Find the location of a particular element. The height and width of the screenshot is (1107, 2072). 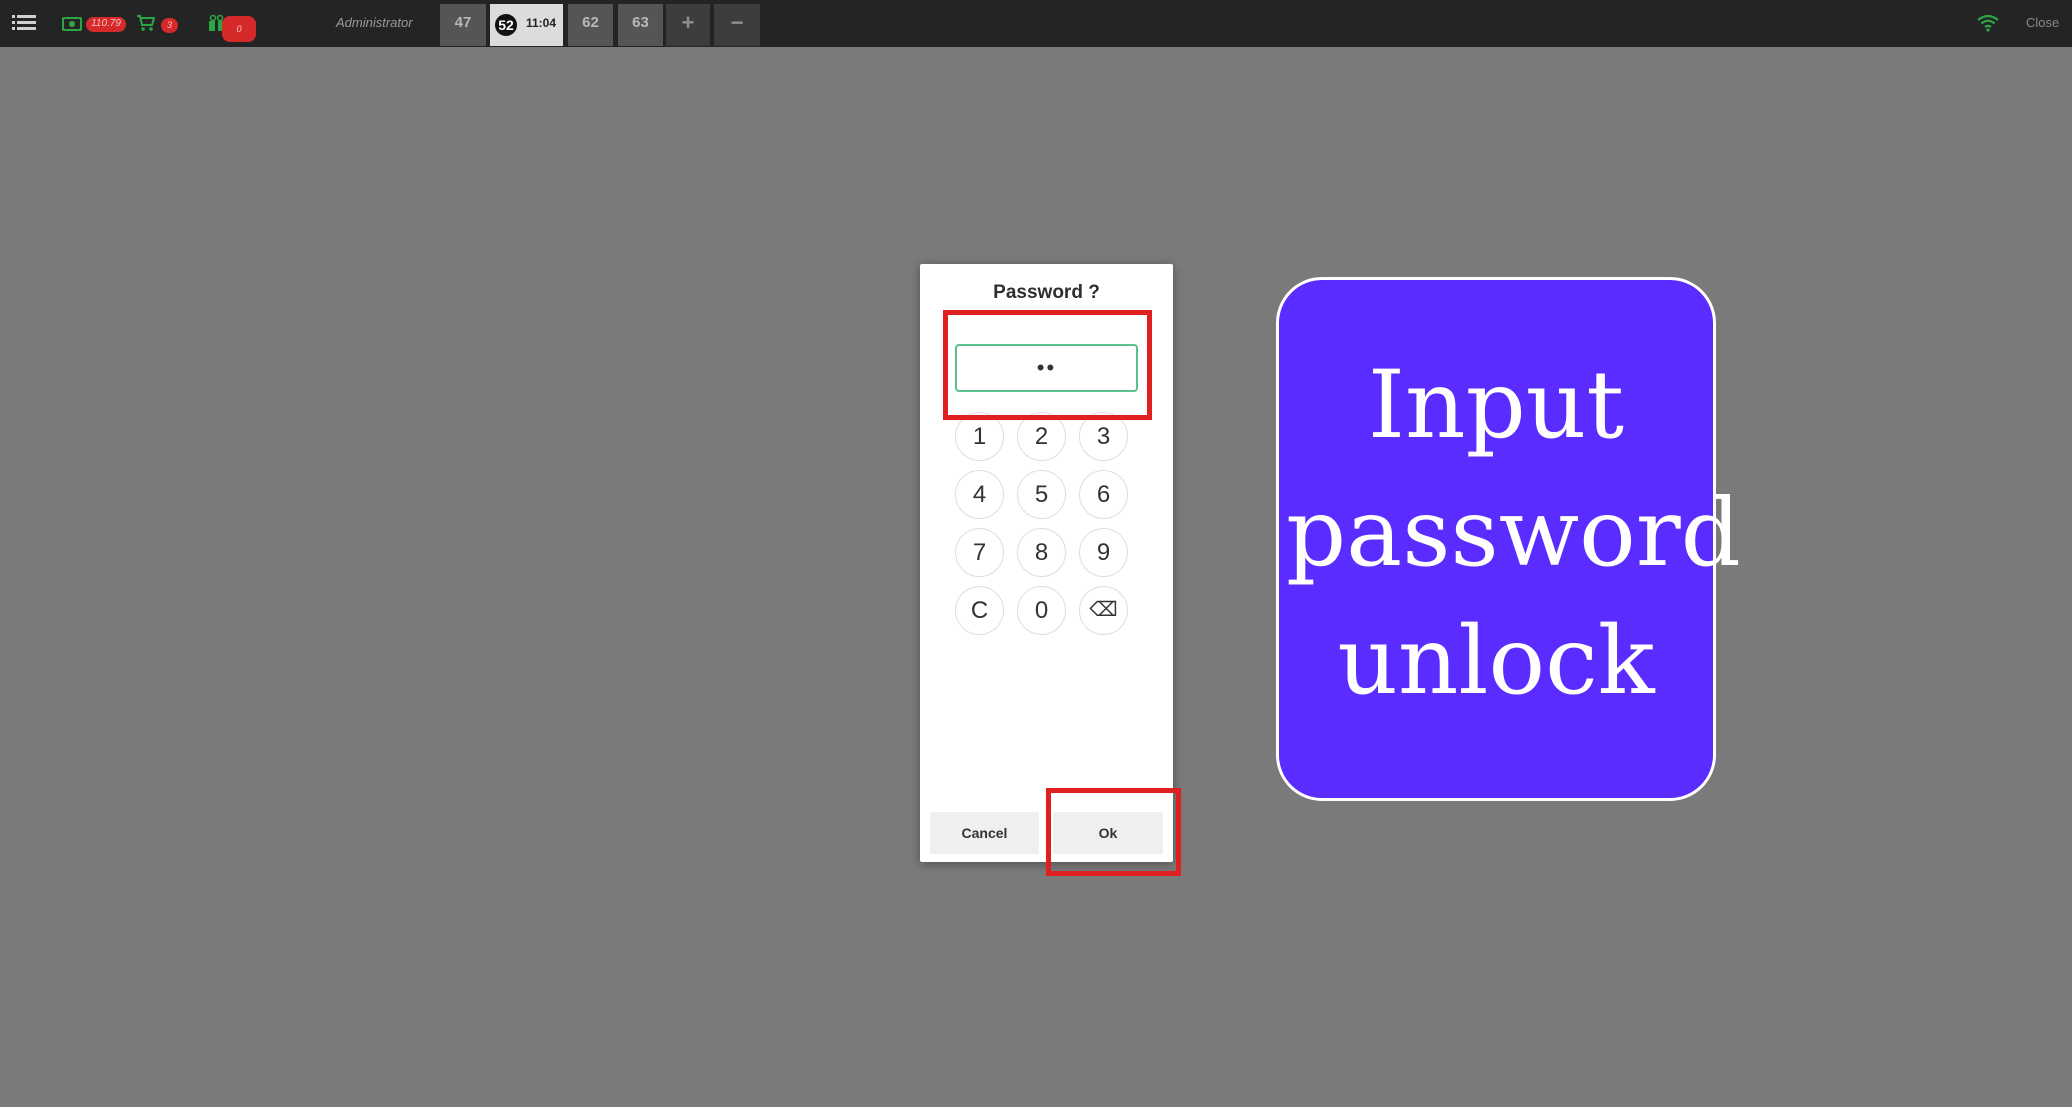

key-8: 8 is located at coordinates (1041, 552).